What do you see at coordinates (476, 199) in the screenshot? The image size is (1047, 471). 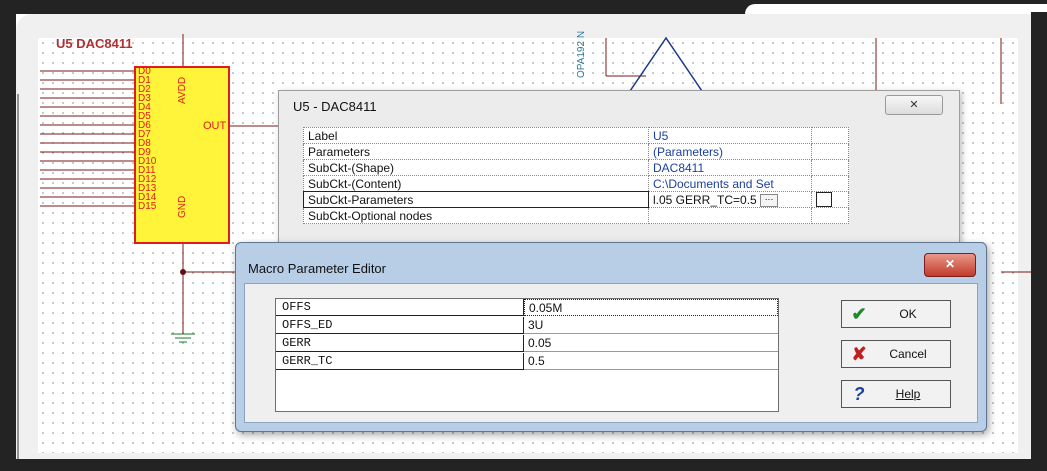 I see `property-name: SubCkt-Parameters` at bounding box center [476, 199].